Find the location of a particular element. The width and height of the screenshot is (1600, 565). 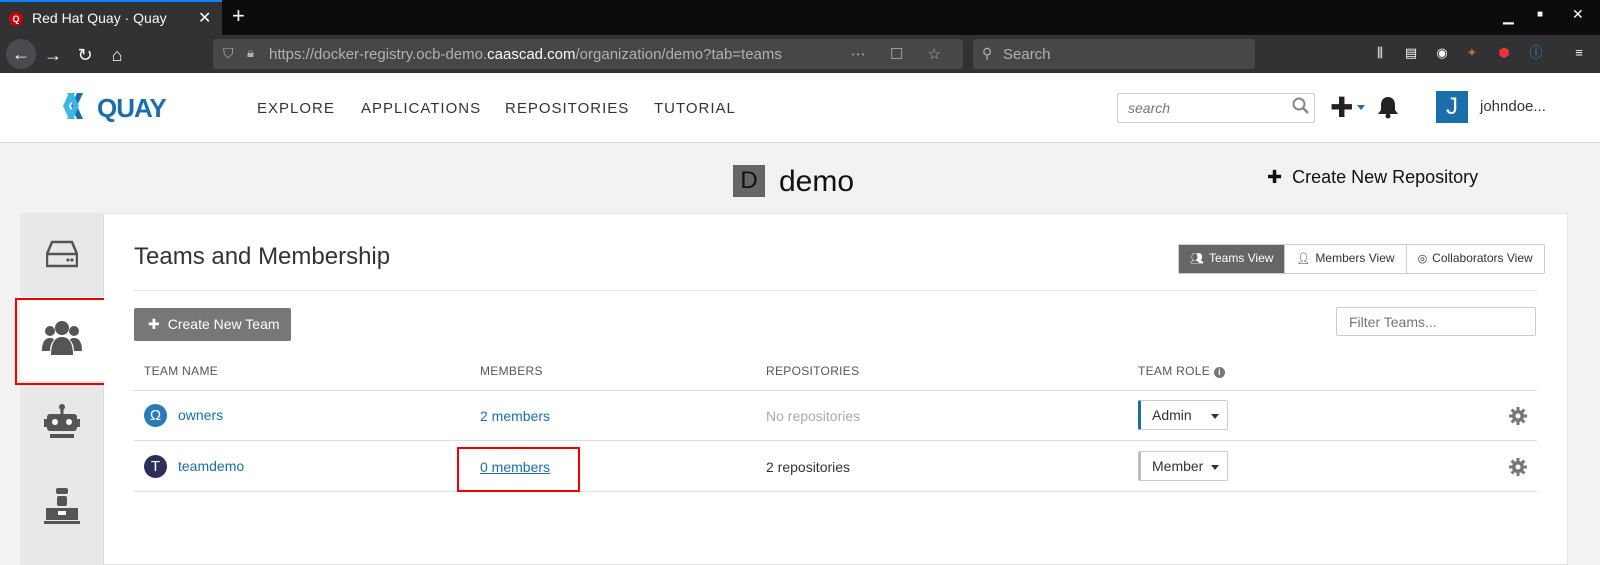

search-icon: ⚲ is located at coordinates (987, 53).